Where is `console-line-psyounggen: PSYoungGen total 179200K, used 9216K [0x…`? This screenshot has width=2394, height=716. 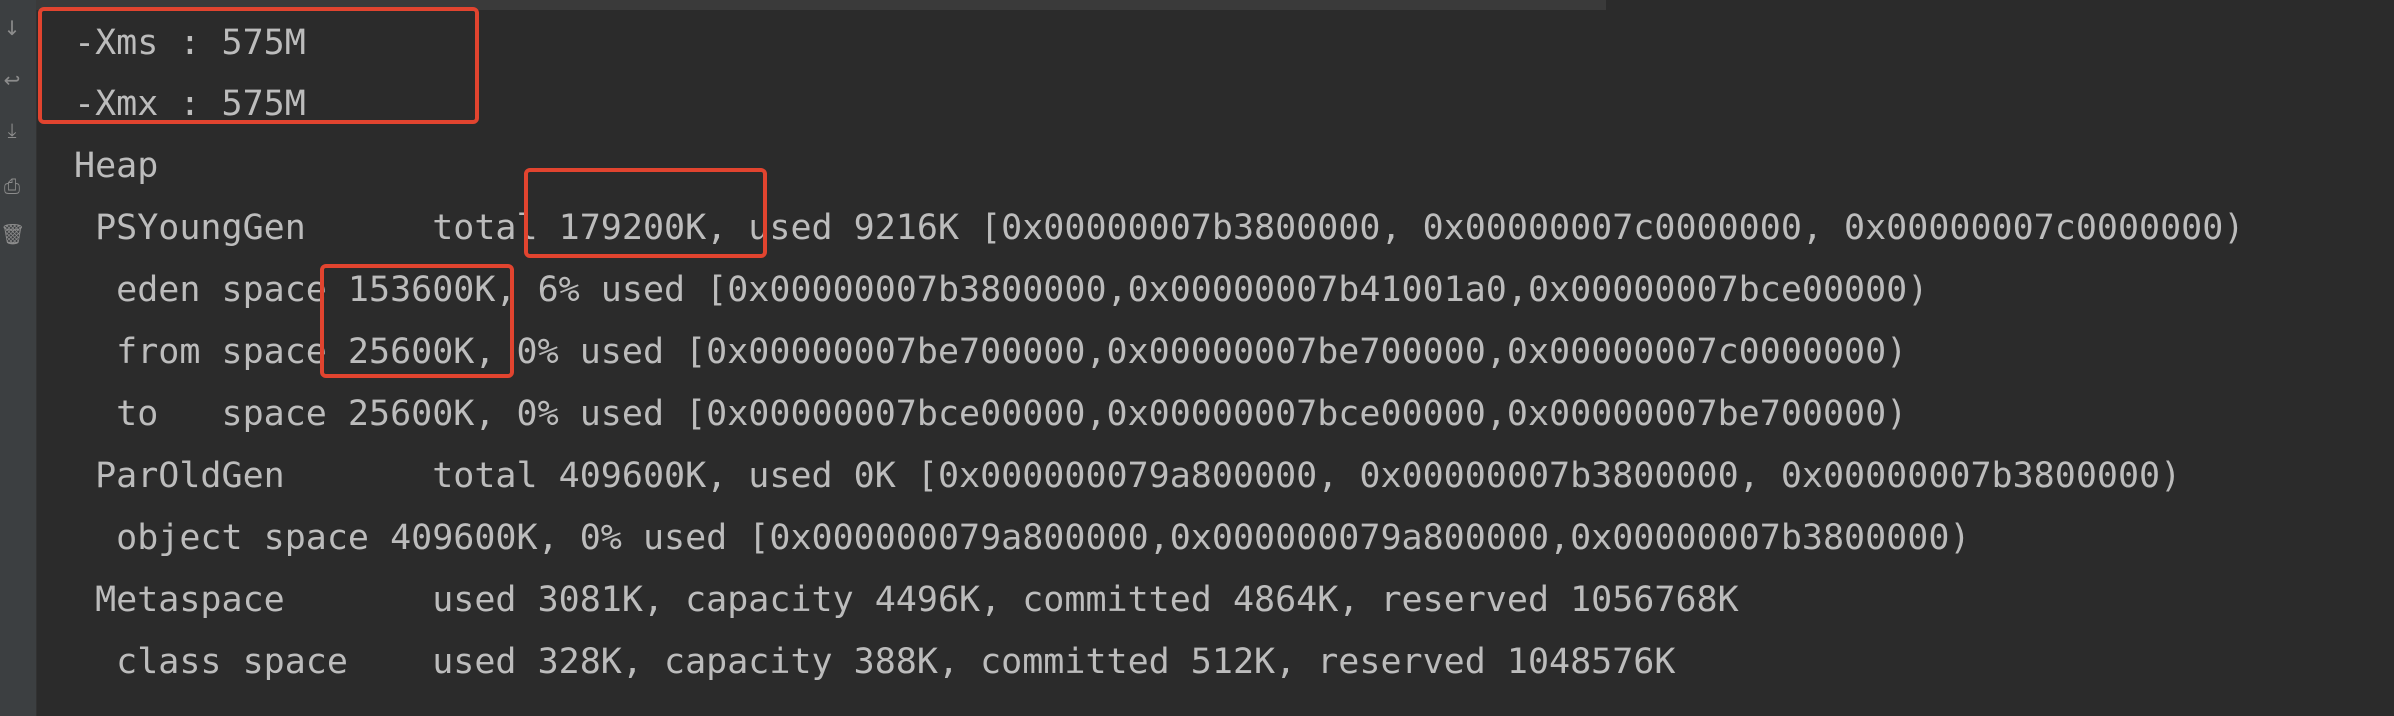 console-line-psyounggen: PSYoungGen total 179200K, used 9216K [0x… is located at coordinates (1159, 228).